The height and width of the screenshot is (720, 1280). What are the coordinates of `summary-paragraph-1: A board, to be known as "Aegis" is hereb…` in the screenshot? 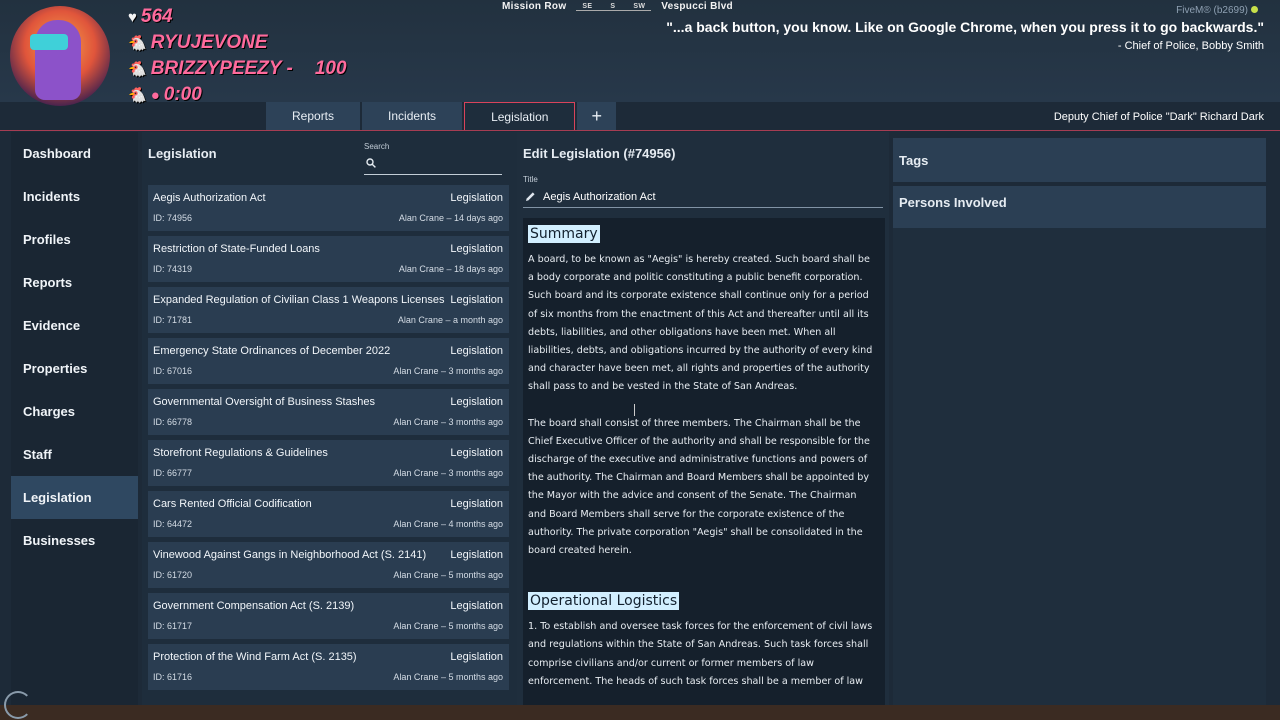 It's located at (700, 323).